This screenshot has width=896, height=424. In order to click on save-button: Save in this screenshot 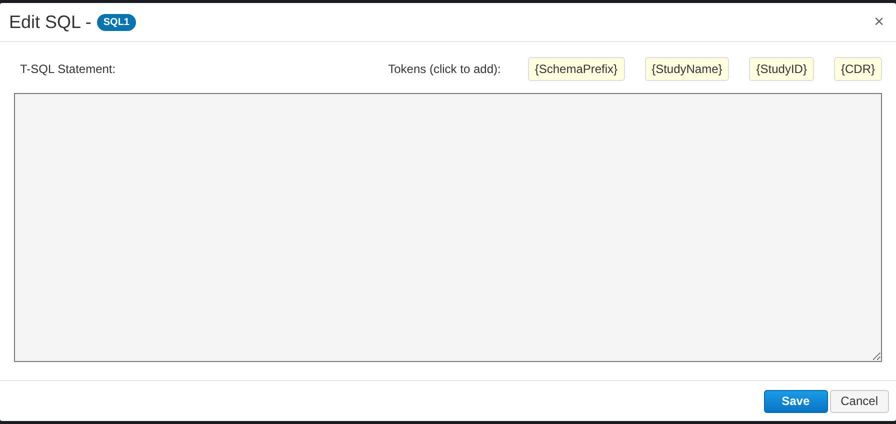, I will do `click(796, 401)`.